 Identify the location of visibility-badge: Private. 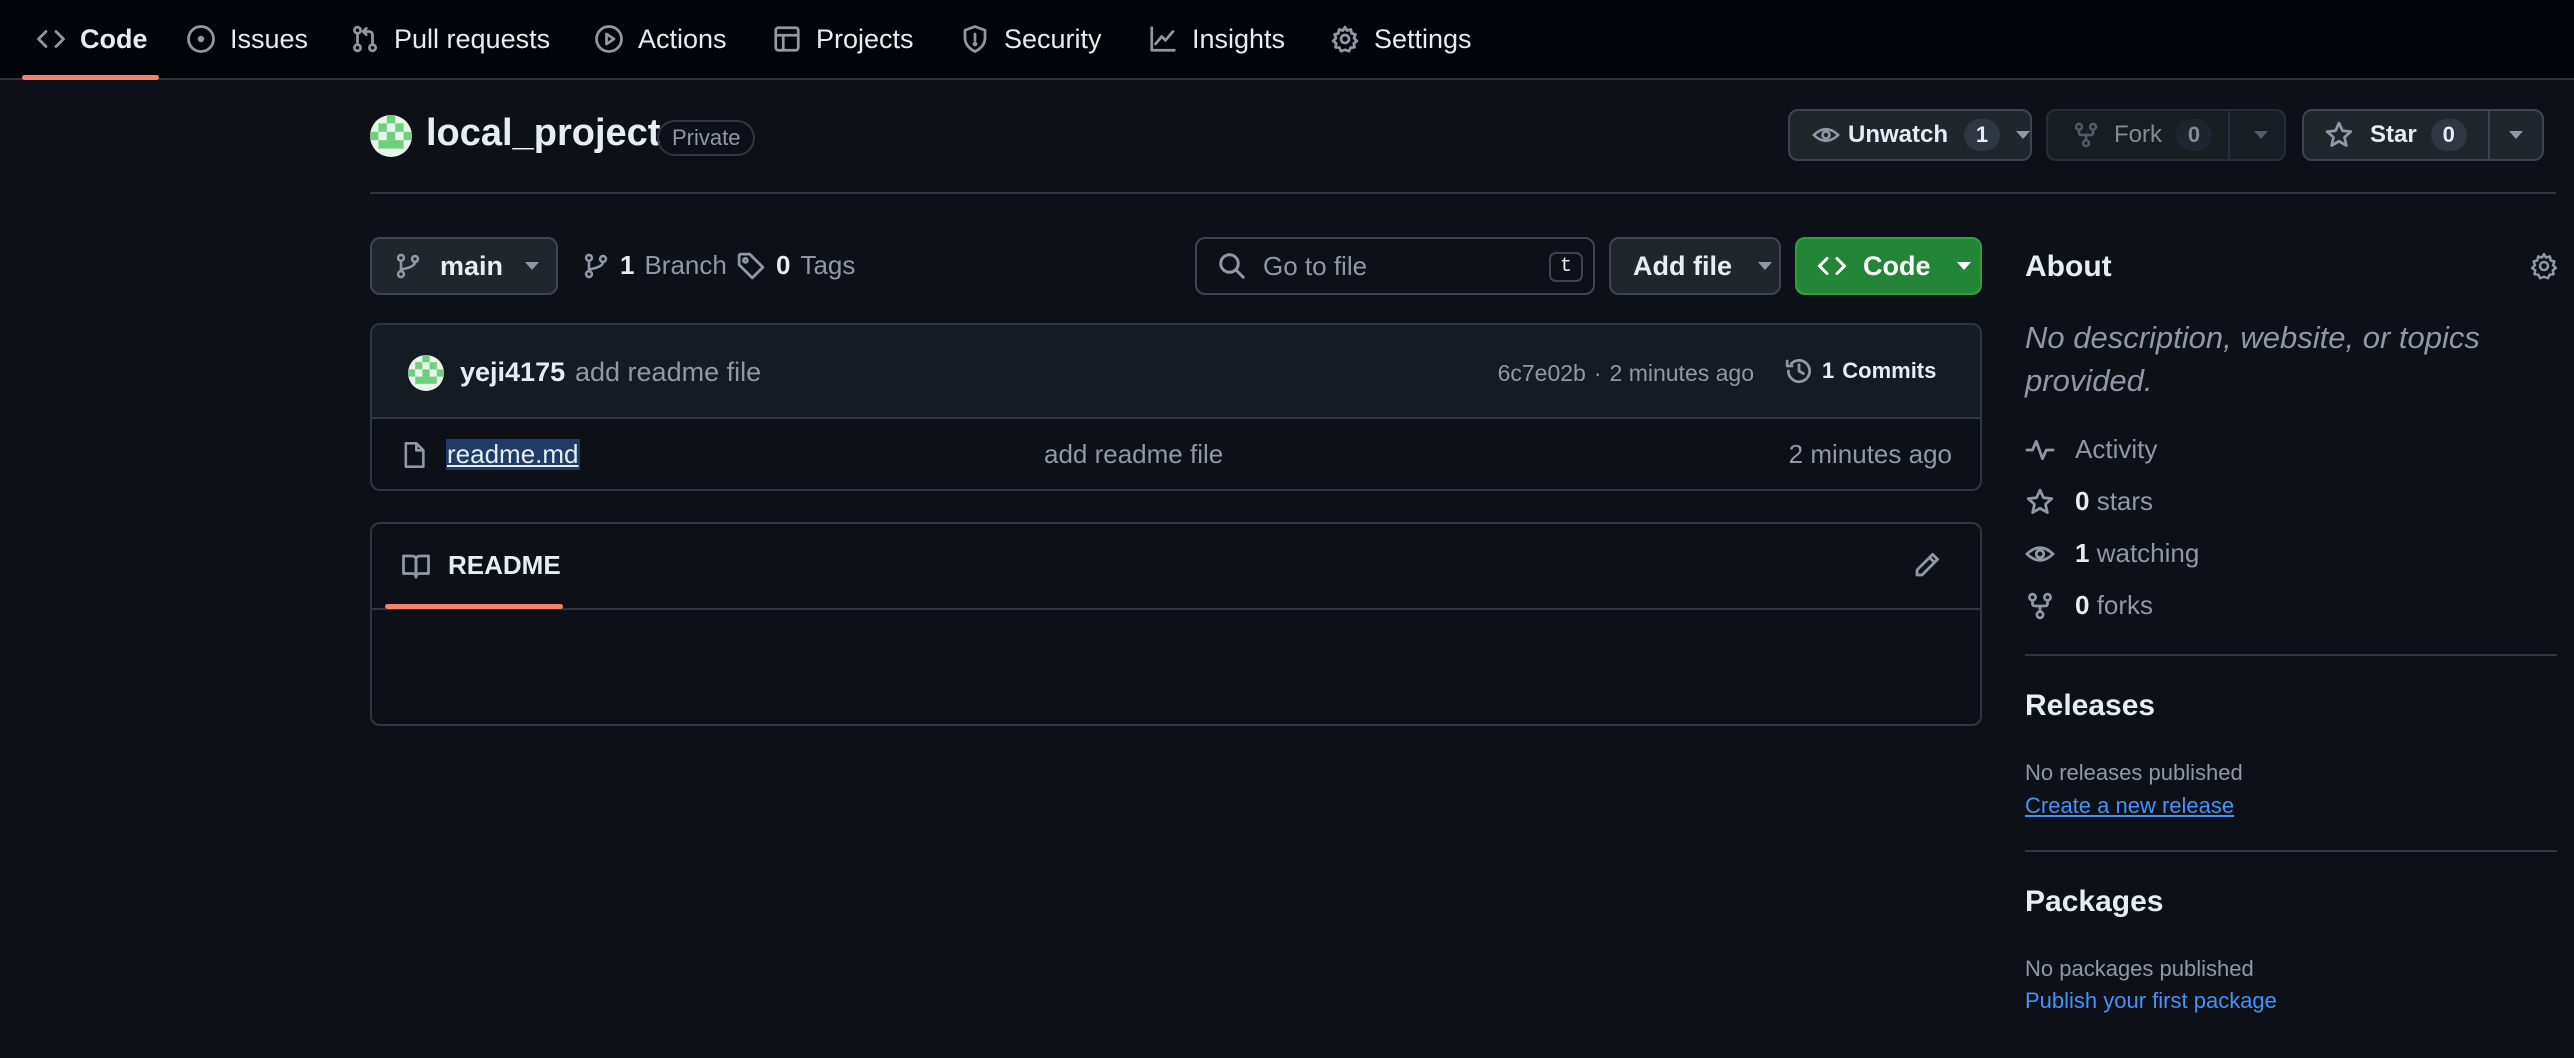
(706, 138).